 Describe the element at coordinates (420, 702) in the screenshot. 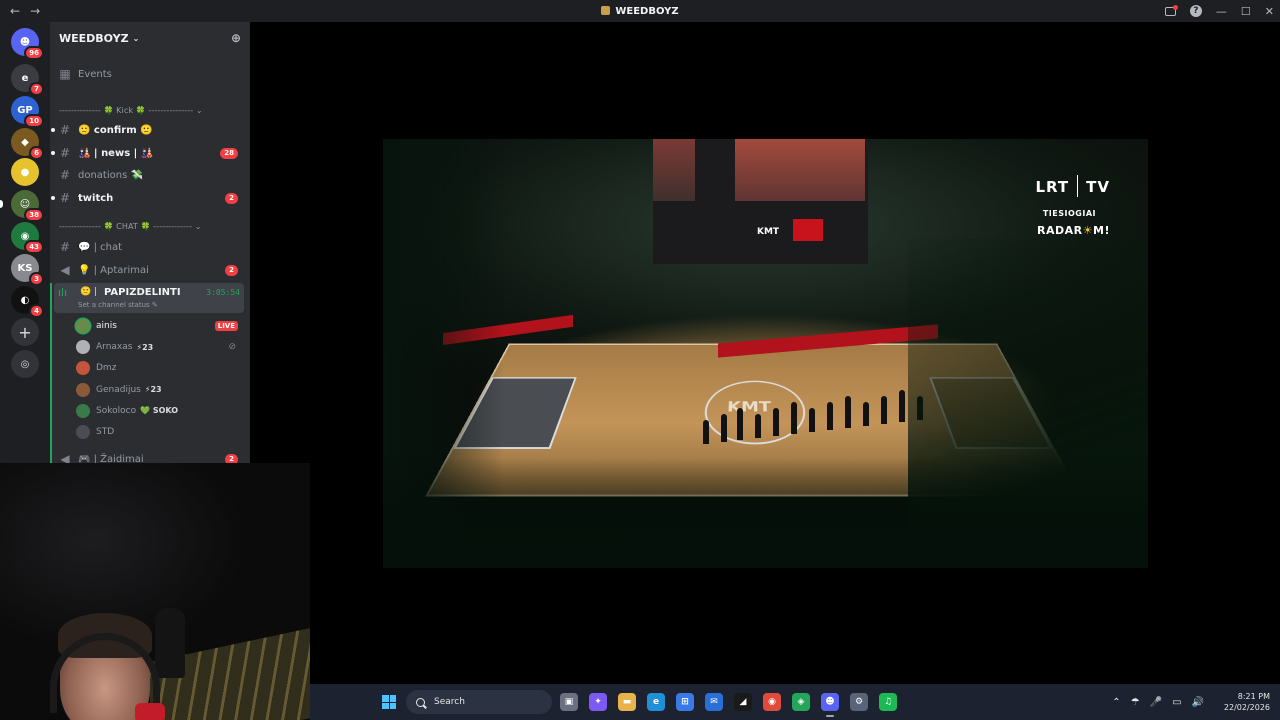

I see `search-icon` at that location.